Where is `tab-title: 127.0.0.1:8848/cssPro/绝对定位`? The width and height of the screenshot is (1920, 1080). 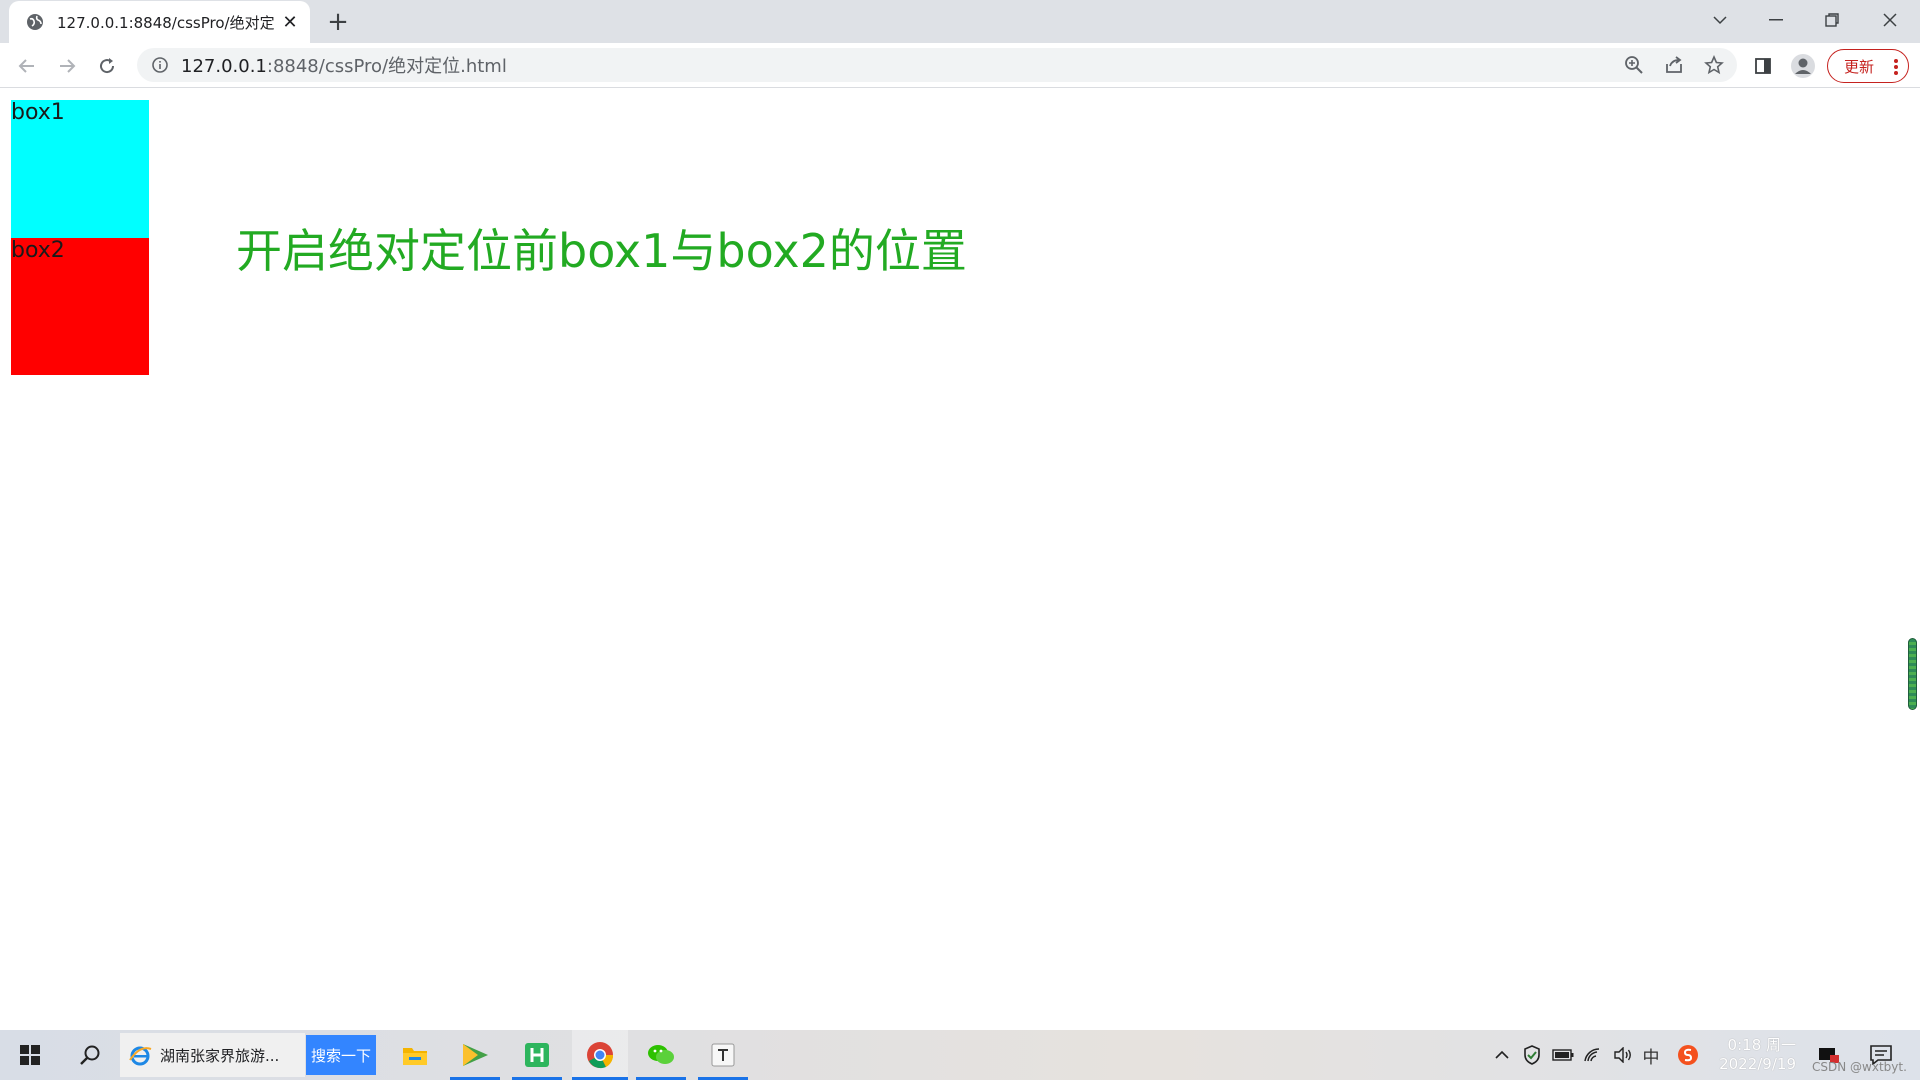
tab-title: 127.0.0.1:8848/cssPro/绝对定位 is located at coordinates (165, 22).